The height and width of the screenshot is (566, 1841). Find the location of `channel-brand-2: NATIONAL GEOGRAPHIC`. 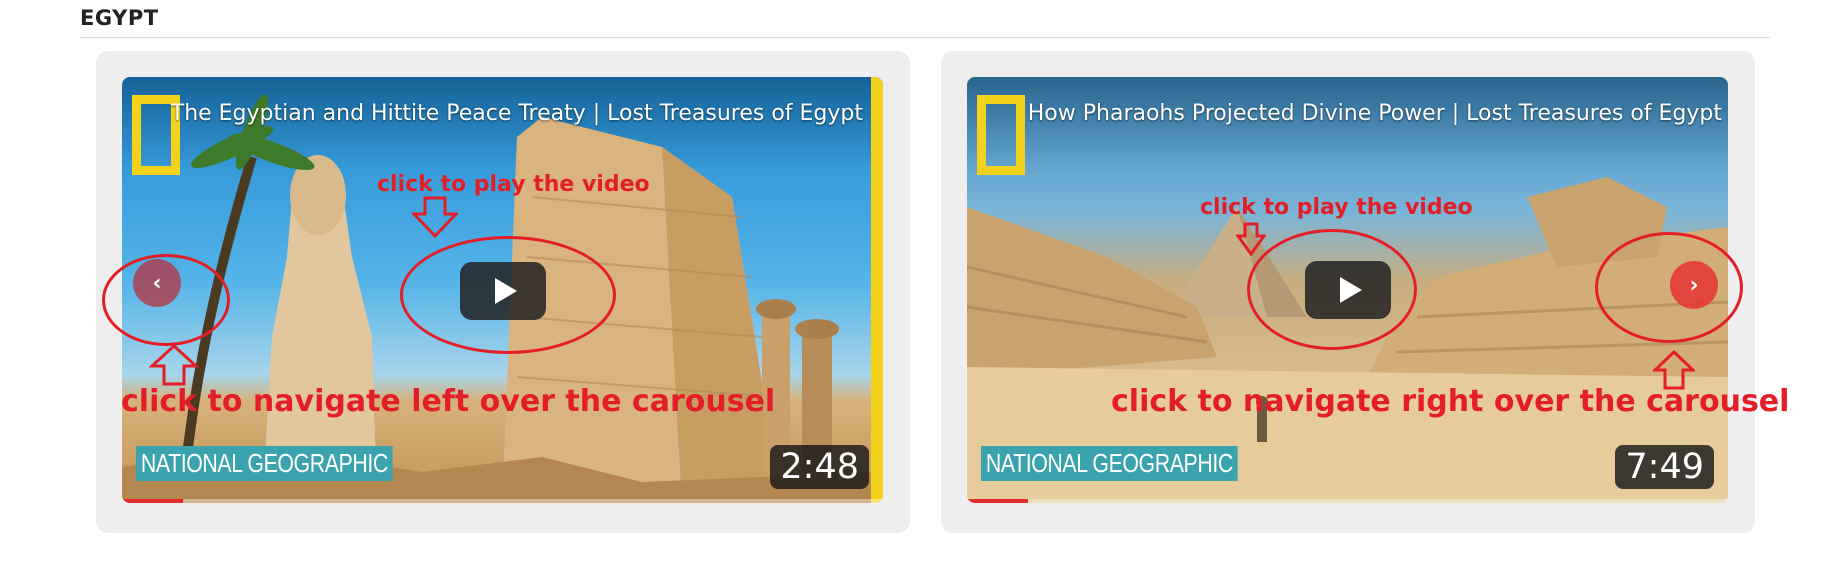

channel-brand-2: NATIONAL GEOGRAPHIC is located at coordinates (1109, 463).